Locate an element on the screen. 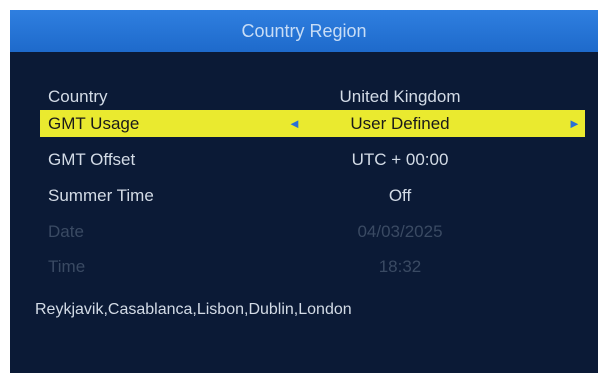  page-title: Country Region is located at coordinates (304, 31).